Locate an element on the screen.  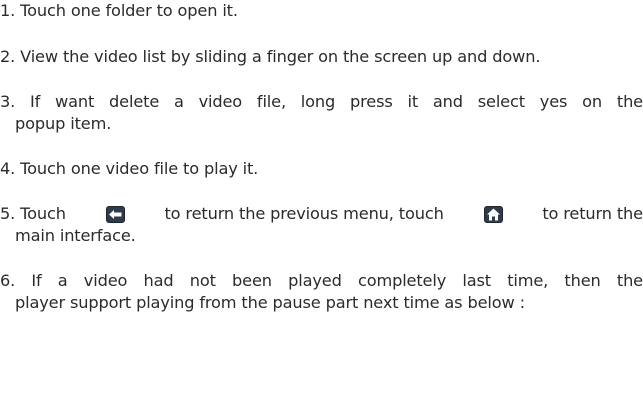
step-5-text-a: 5. Touch is located at coordinates (33, 213).